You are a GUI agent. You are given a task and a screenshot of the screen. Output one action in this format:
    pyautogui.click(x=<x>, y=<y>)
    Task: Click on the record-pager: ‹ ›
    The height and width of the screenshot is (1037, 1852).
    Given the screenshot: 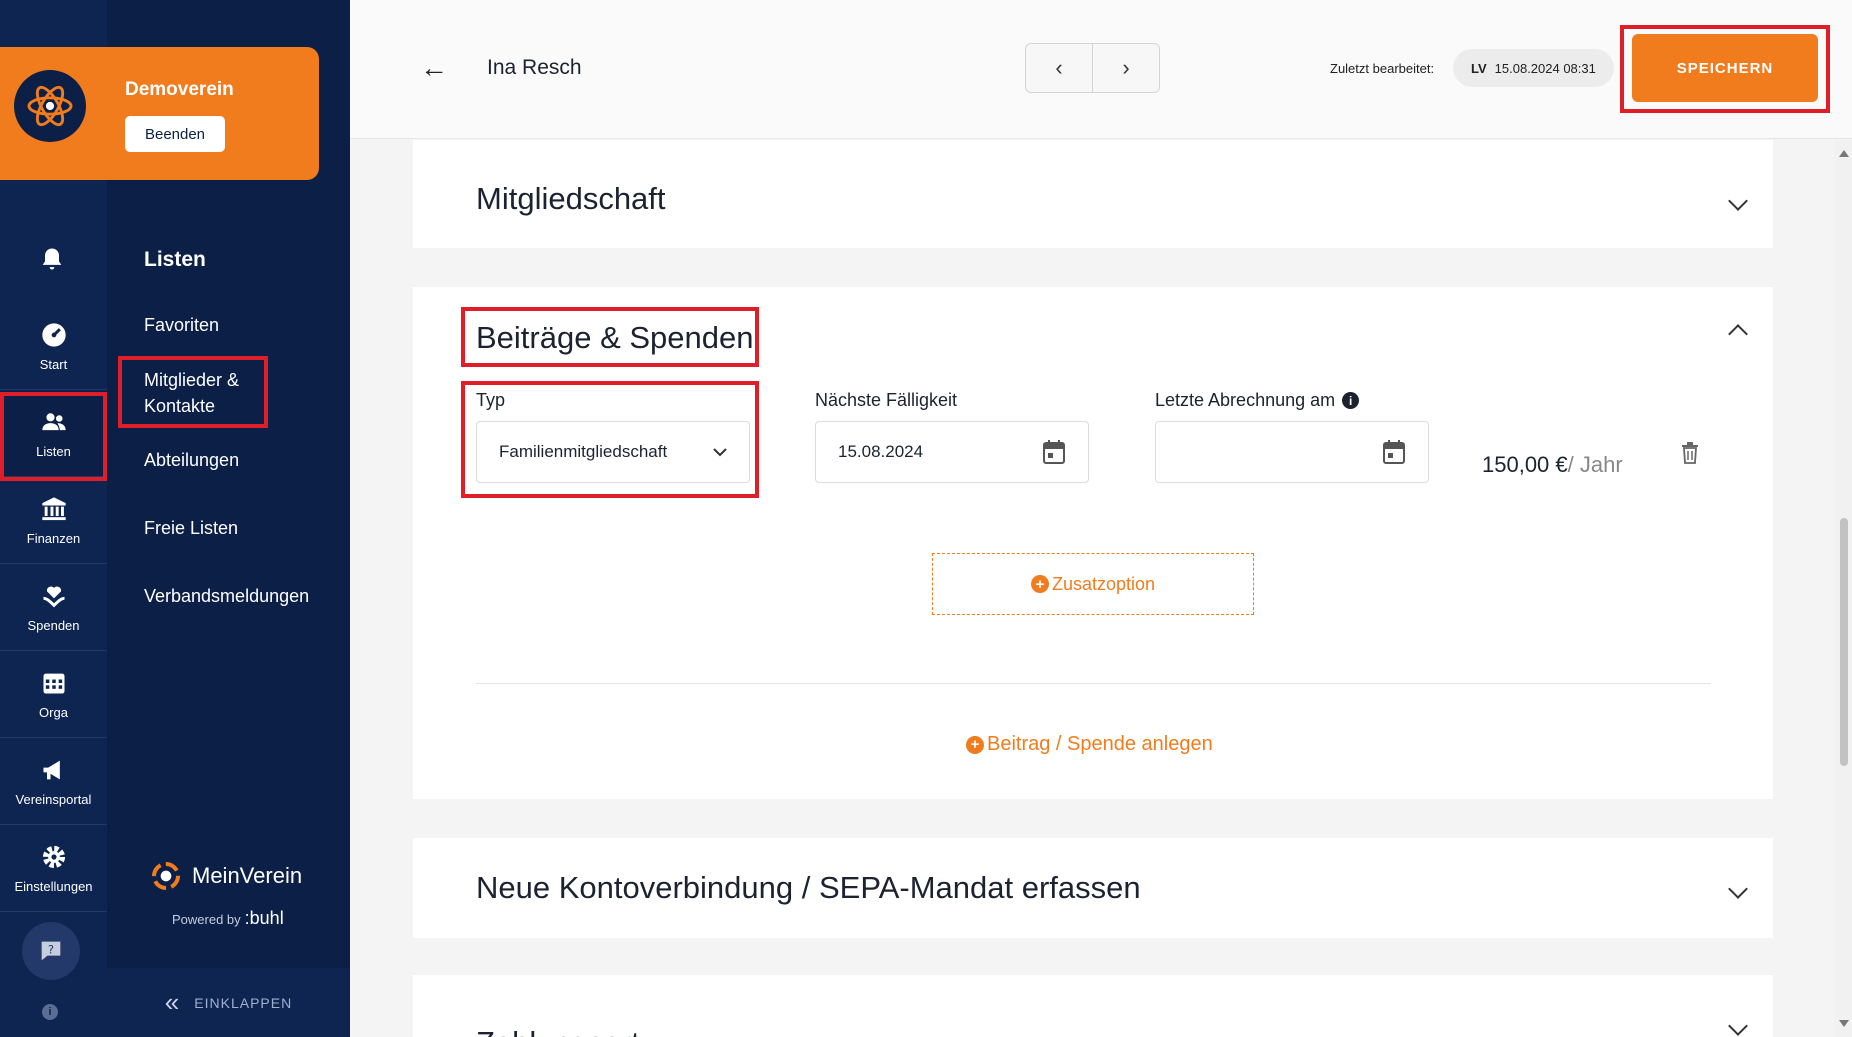 What is the action you would take?
    pyautogui.click(x=1092, y=68)
    